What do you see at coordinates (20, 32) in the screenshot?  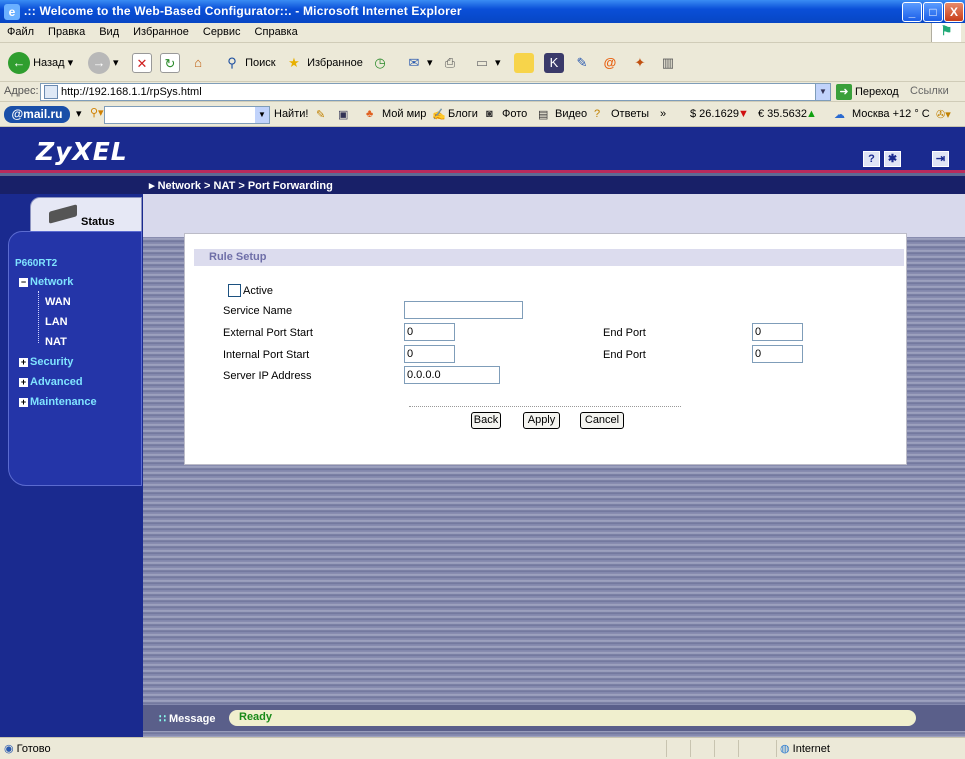 I see `menu-file: Файл` at bounding box center [20, 32].